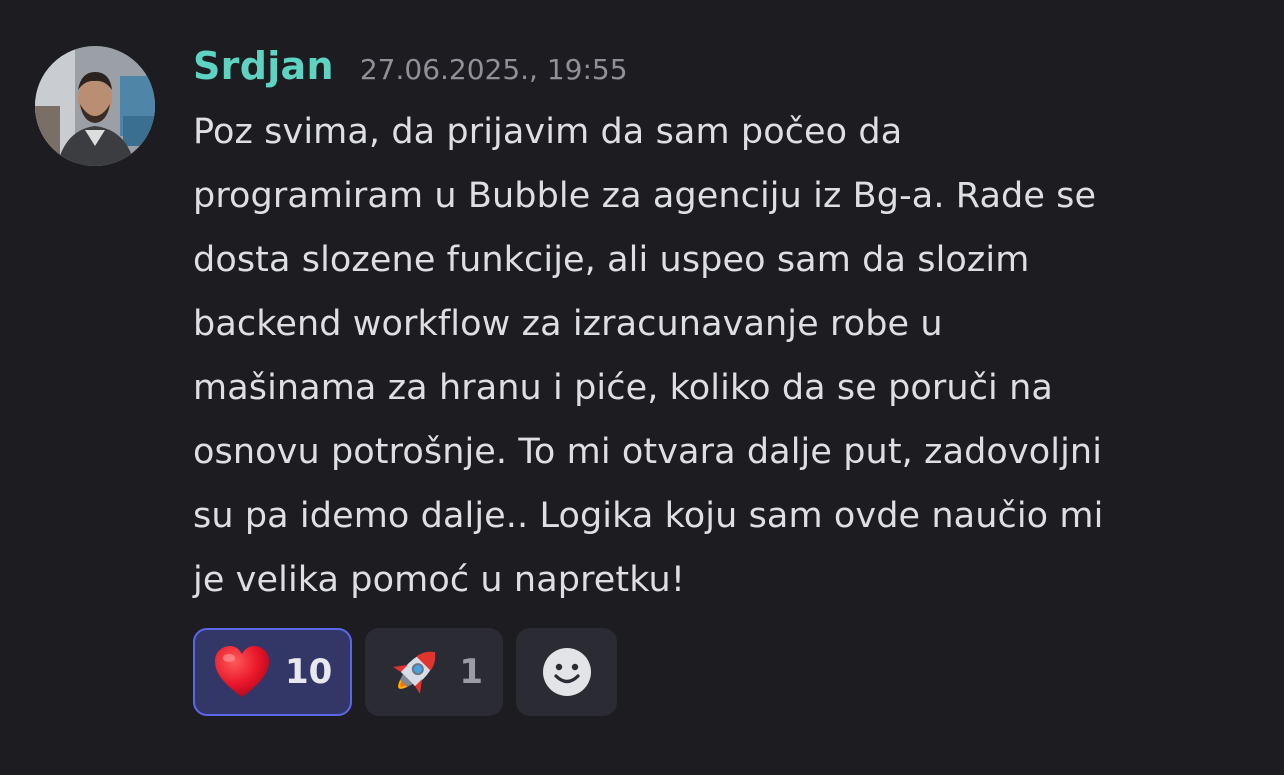 The width and height of the screenshot is (1284, 775). I want to click on add-reaction-button, so click(566, 672).